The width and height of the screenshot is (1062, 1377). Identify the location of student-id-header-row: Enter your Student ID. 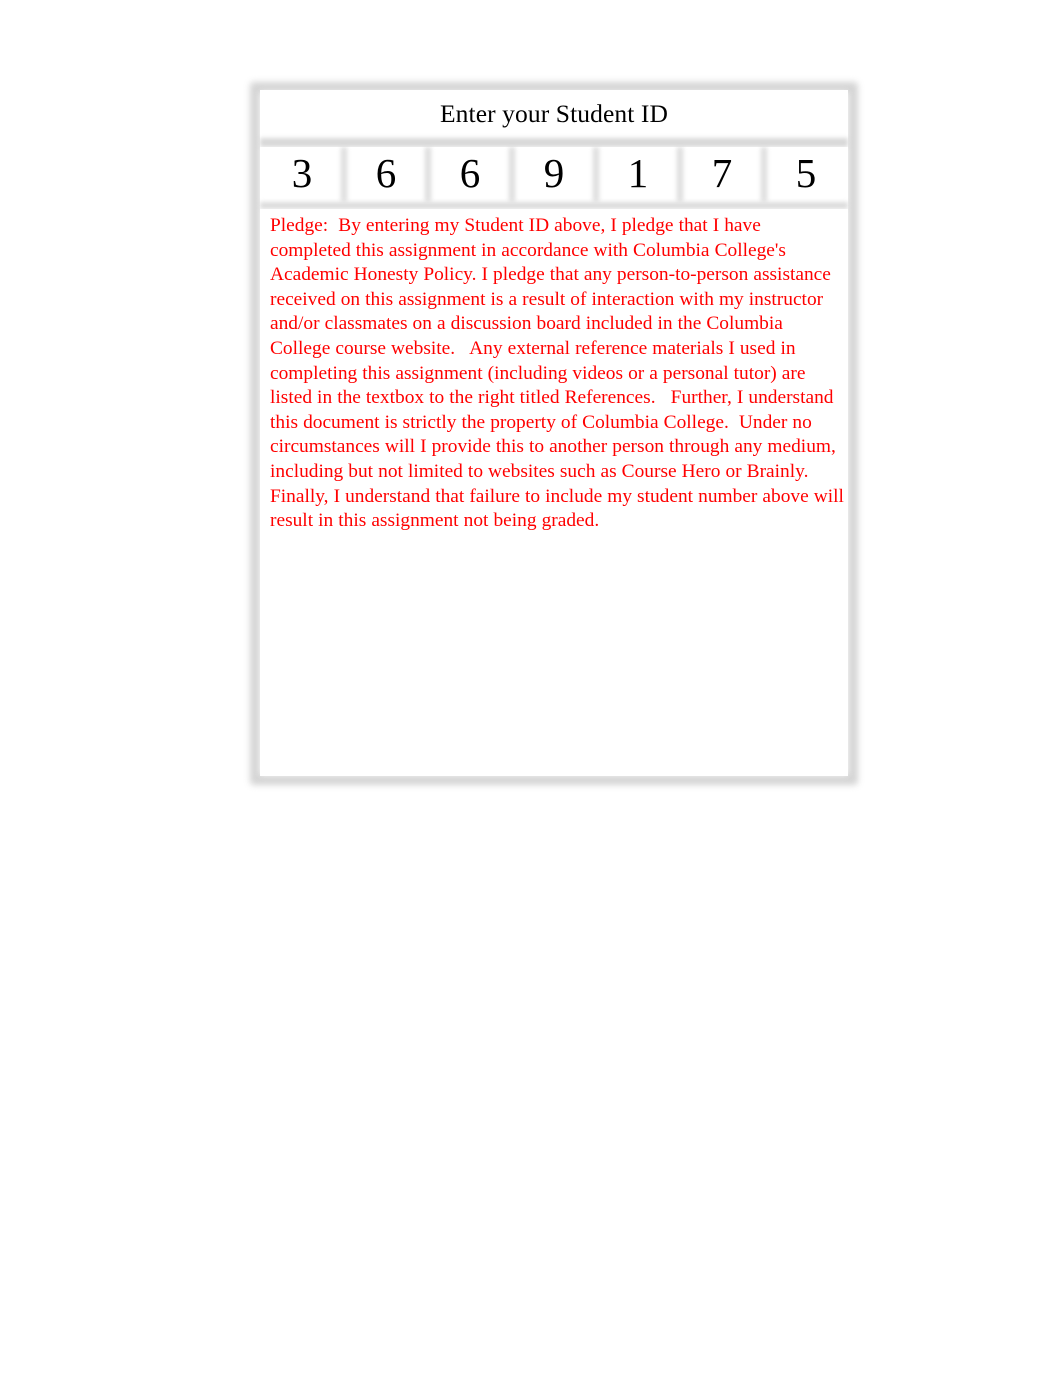
(554, 114).